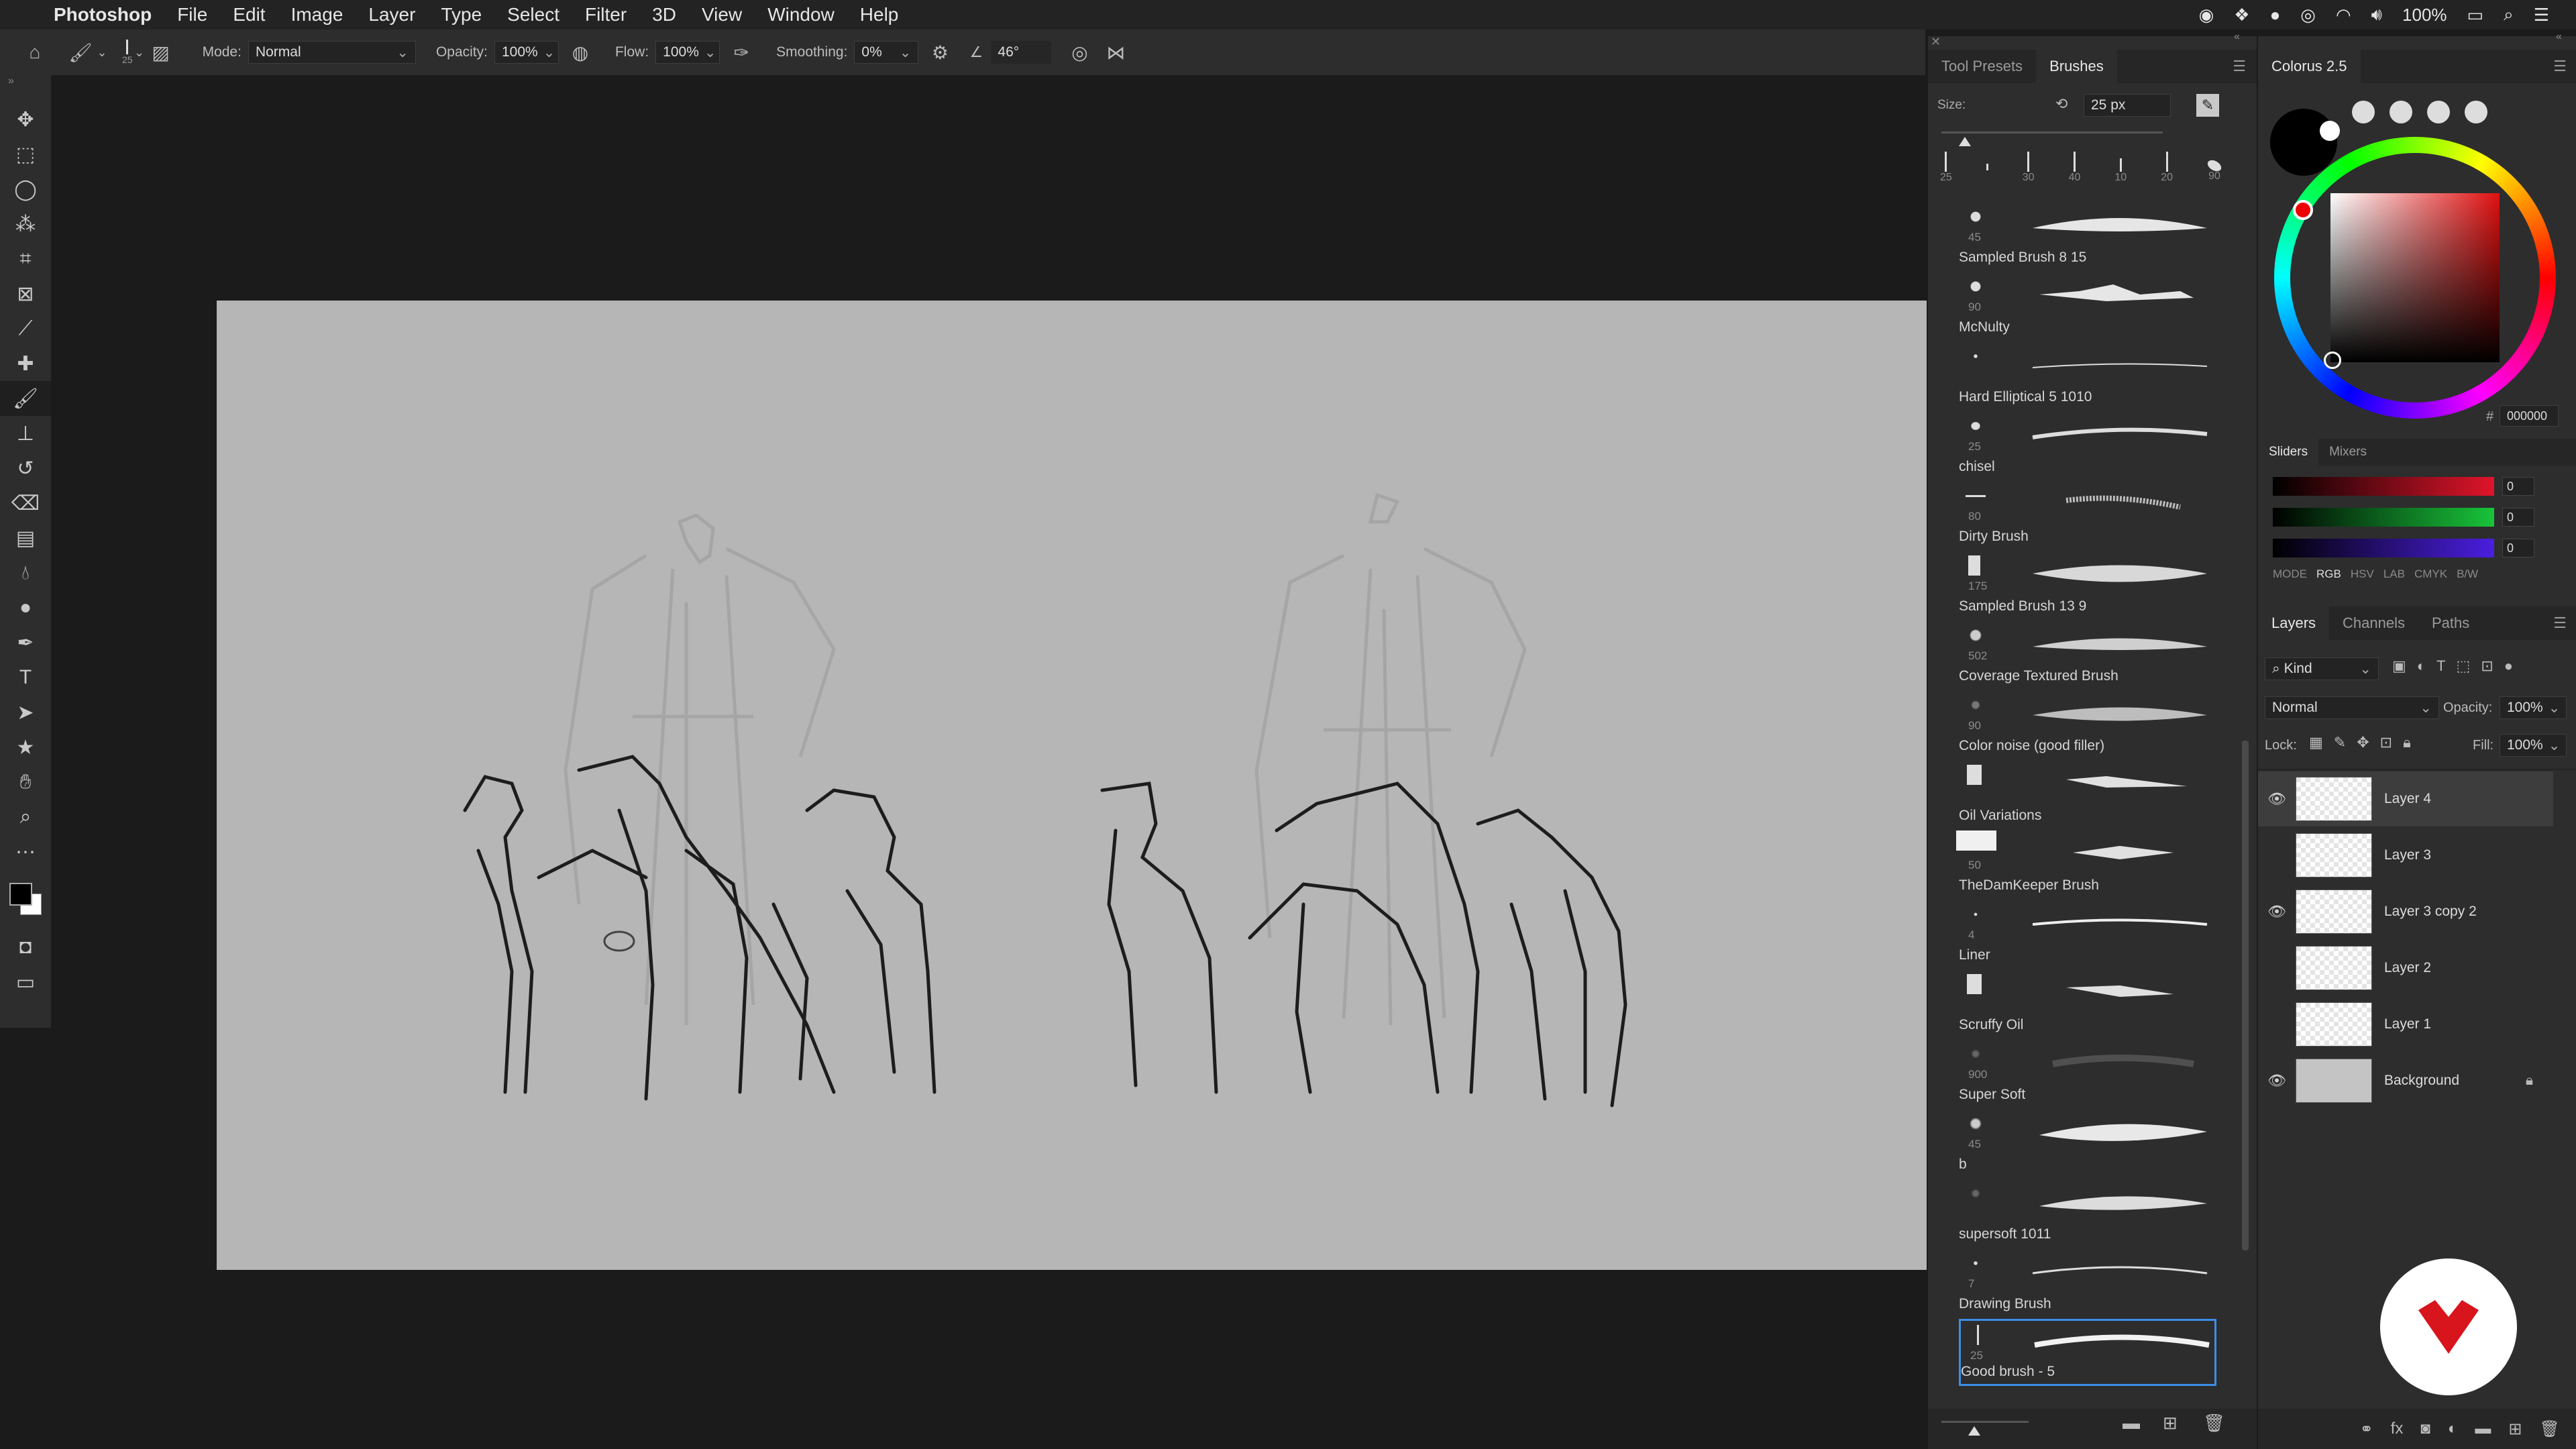 The width and height of the screenshot is (2576, 1449). What do you see at coordinates (2087, 1352) in the screenshot?
I see `brush-item-selected: 25 Good brush - 5` at bounding box center [2087, 1352].